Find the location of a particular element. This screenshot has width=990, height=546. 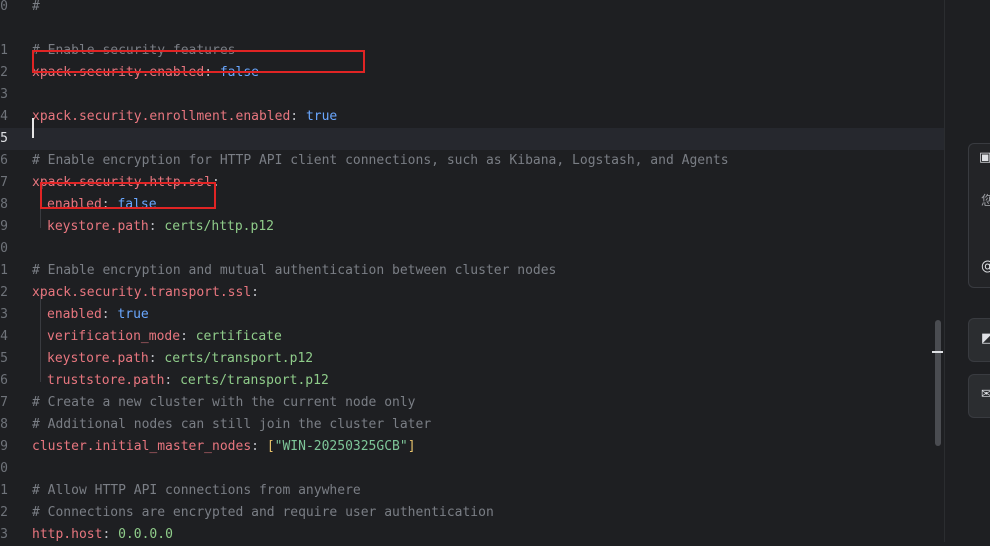

line-text: http.host: 0.0.0.0 is located at coordinates (102, 535).